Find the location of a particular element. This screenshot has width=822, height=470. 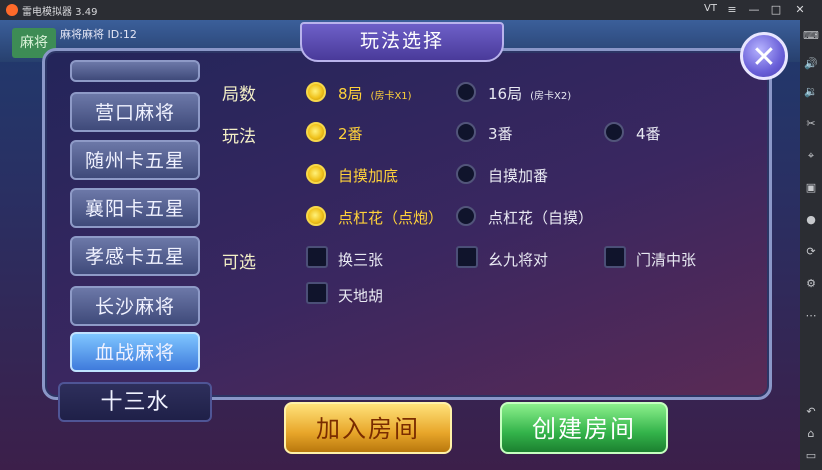

rounds-8-radio is located at coordinates (316, 92).